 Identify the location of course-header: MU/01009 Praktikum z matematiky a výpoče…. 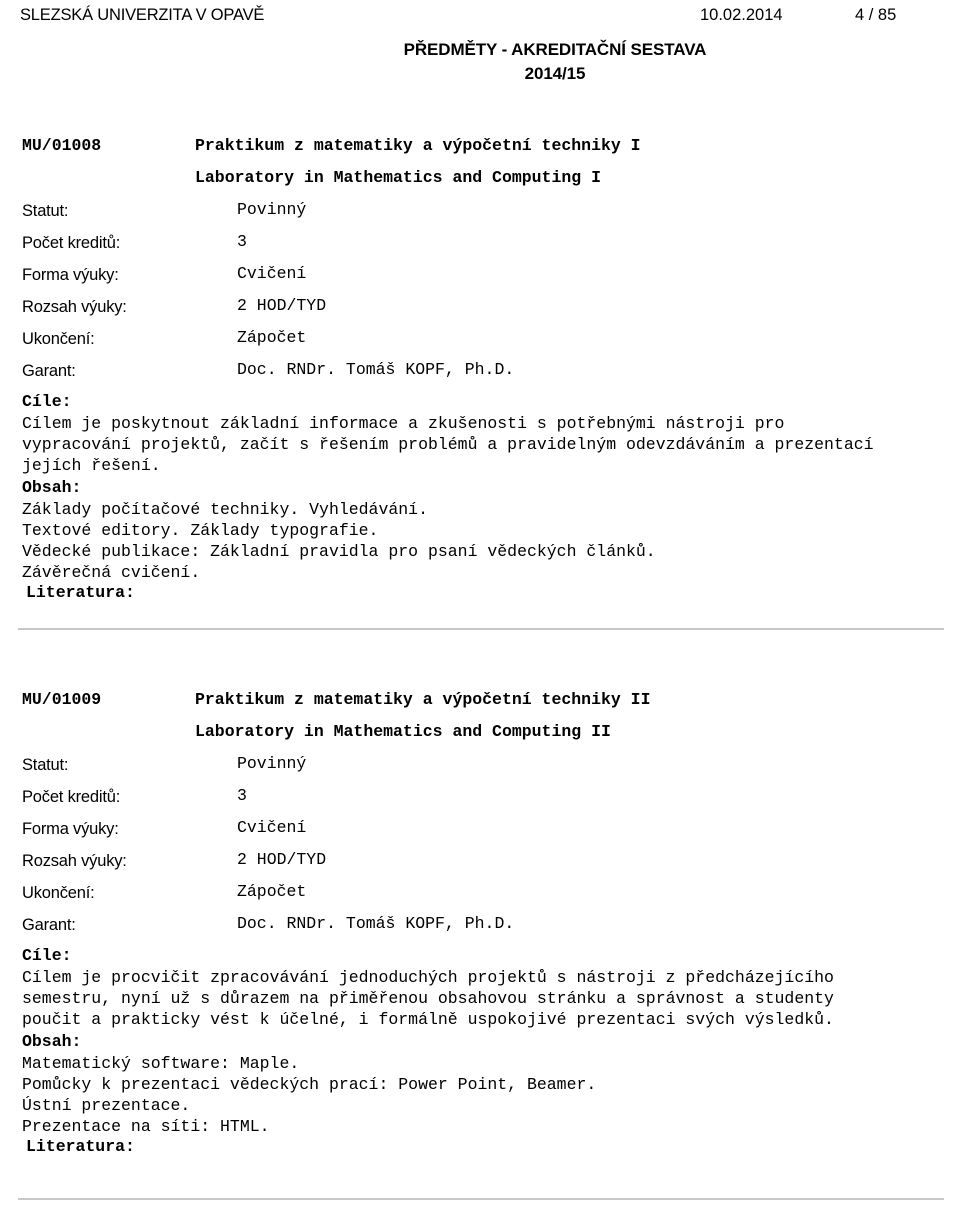
(480, 722).